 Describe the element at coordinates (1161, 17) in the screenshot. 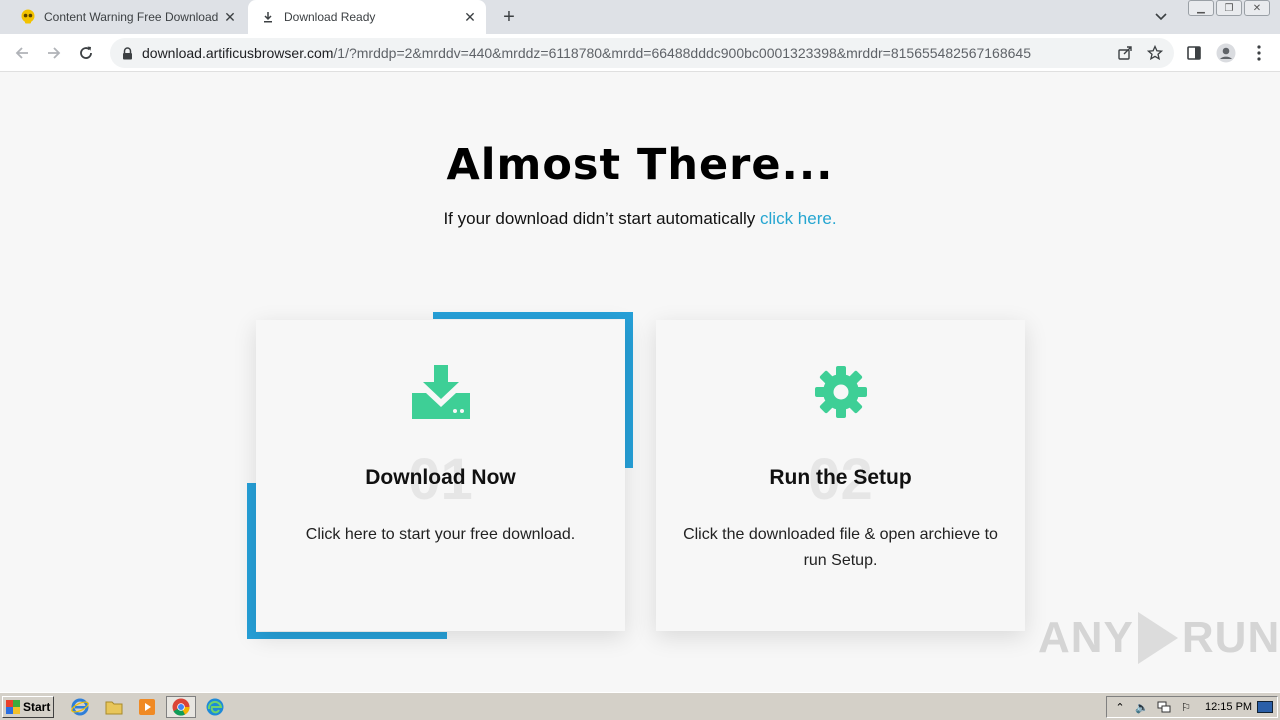

I see `chevron-down-icon` at that location.